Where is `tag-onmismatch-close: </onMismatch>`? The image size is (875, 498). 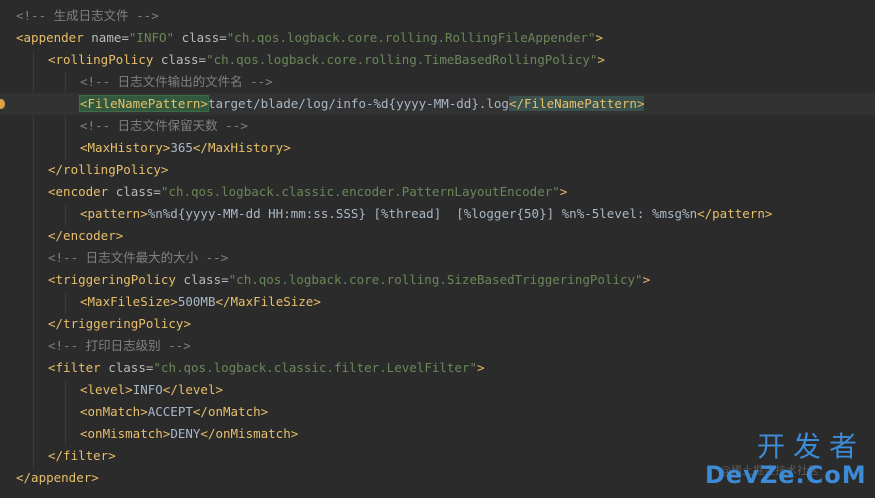 tag-onmismatch-close: </onMismatch> is located at coordinates (249, 433).